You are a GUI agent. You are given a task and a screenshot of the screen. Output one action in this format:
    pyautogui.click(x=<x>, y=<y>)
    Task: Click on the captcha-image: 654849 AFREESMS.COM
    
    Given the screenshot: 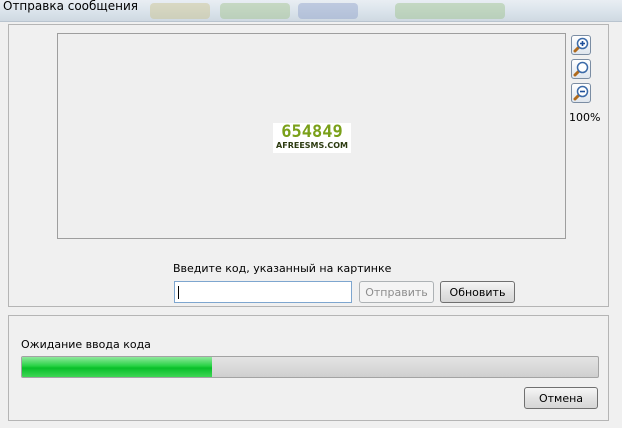 What is the action you would take?
    pyautogui.click(x=312, y=138)
    